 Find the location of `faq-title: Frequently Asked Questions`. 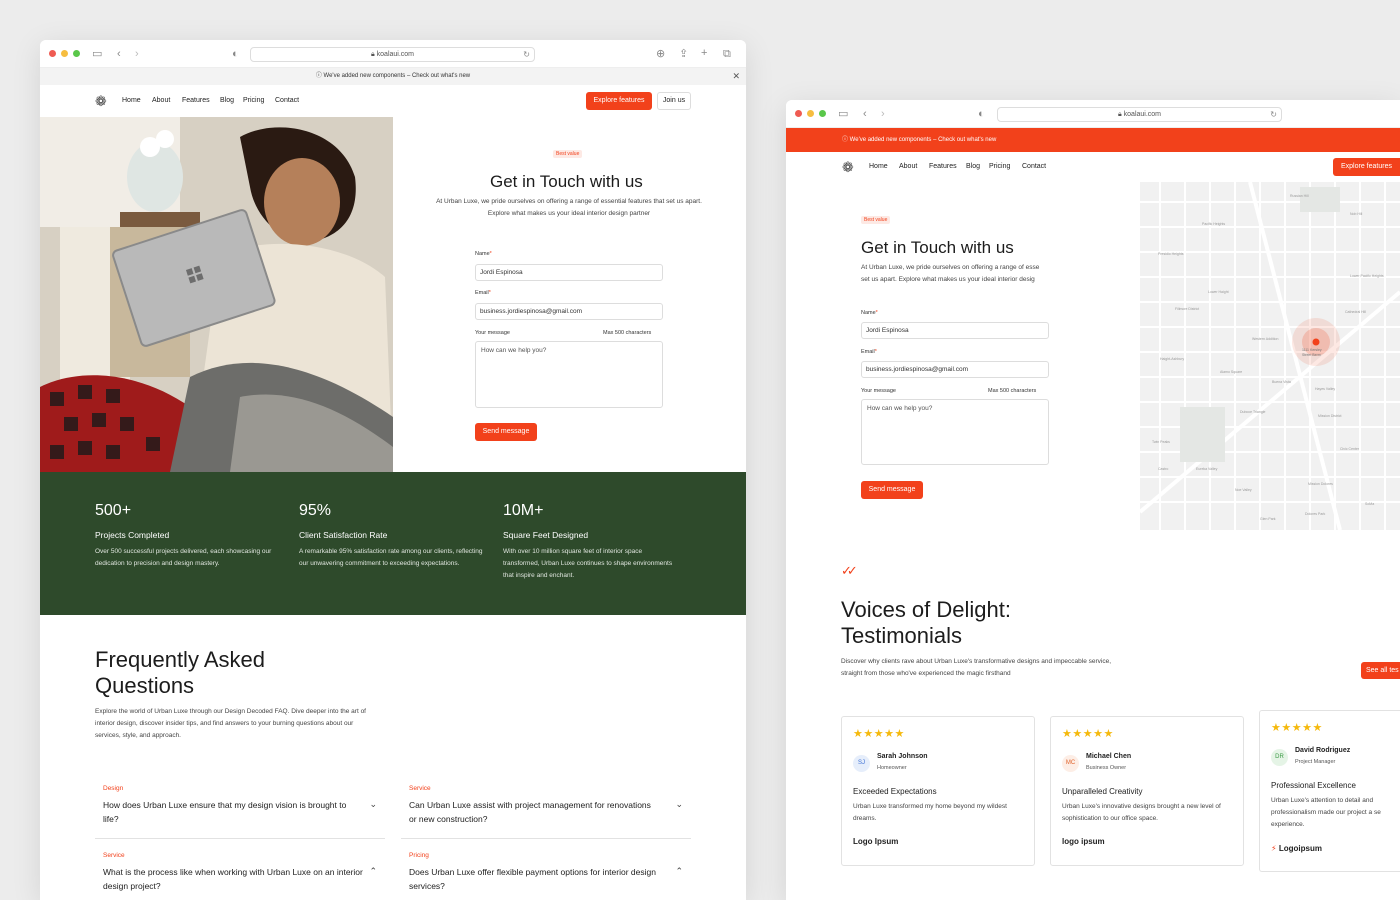

faq-title: Frequently Asked Questions is located at coordinates (180, 672).